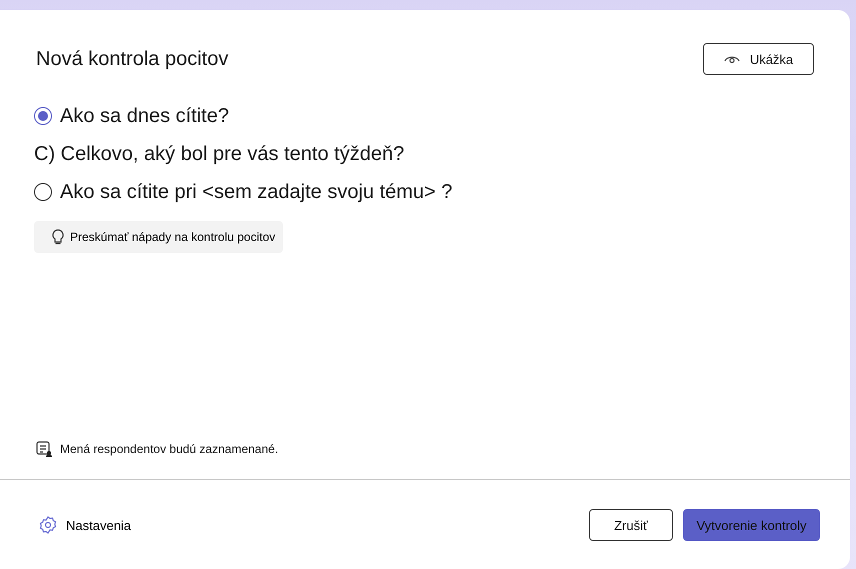  I want to click on question-text: Ako sa dnes cítite?, so click(144, 116).